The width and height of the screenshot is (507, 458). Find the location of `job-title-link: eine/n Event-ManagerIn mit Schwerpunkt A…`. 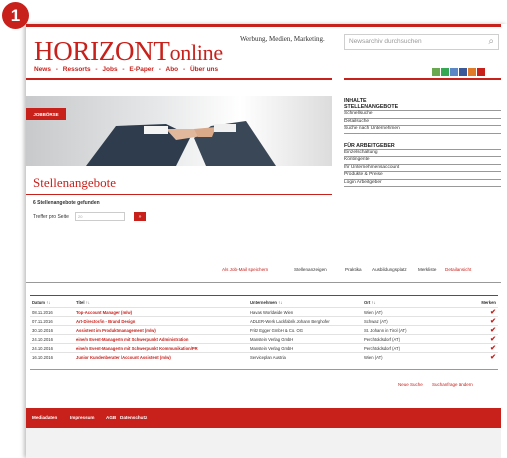

job-title-link: eine/n Event-ManagerIn mit Schwerpunkt A… is located at coordinates (161, 339).